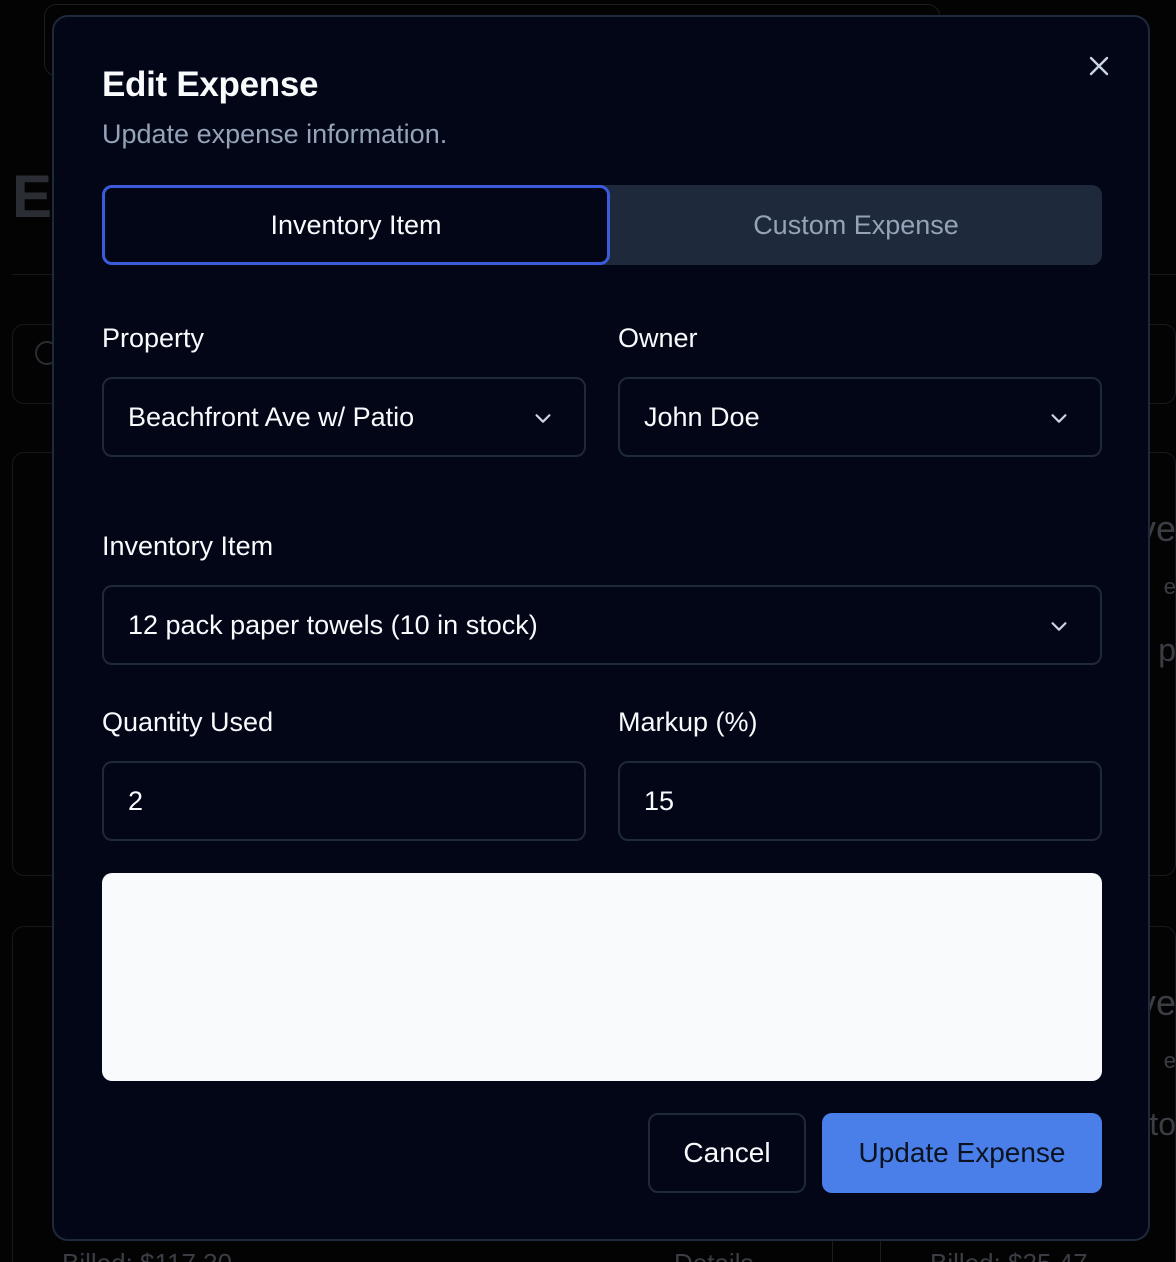  What do you see at coordinates (210, 84) in the screenshot?
I see `dialog-title: Edit Expense` at bounding box center [210, 84].